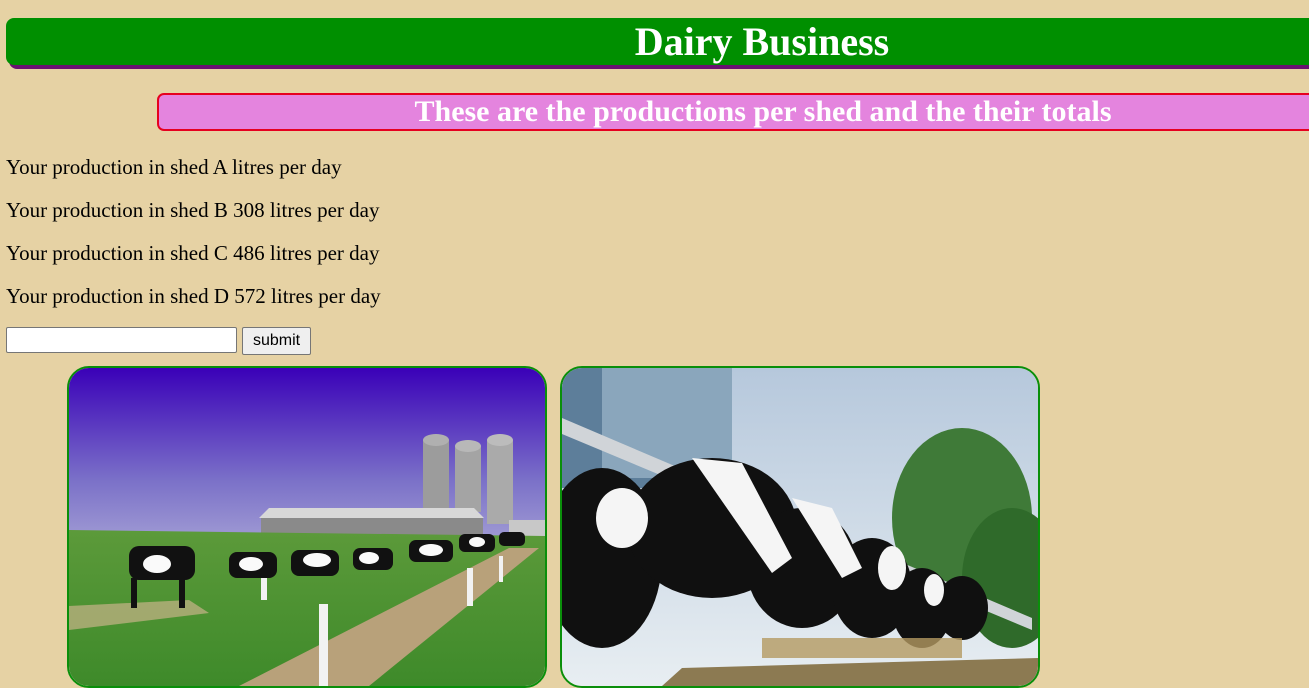 This screenshot has height=688, width=1309. I want to click on page-header: Dairy Business, so click(657, 41).